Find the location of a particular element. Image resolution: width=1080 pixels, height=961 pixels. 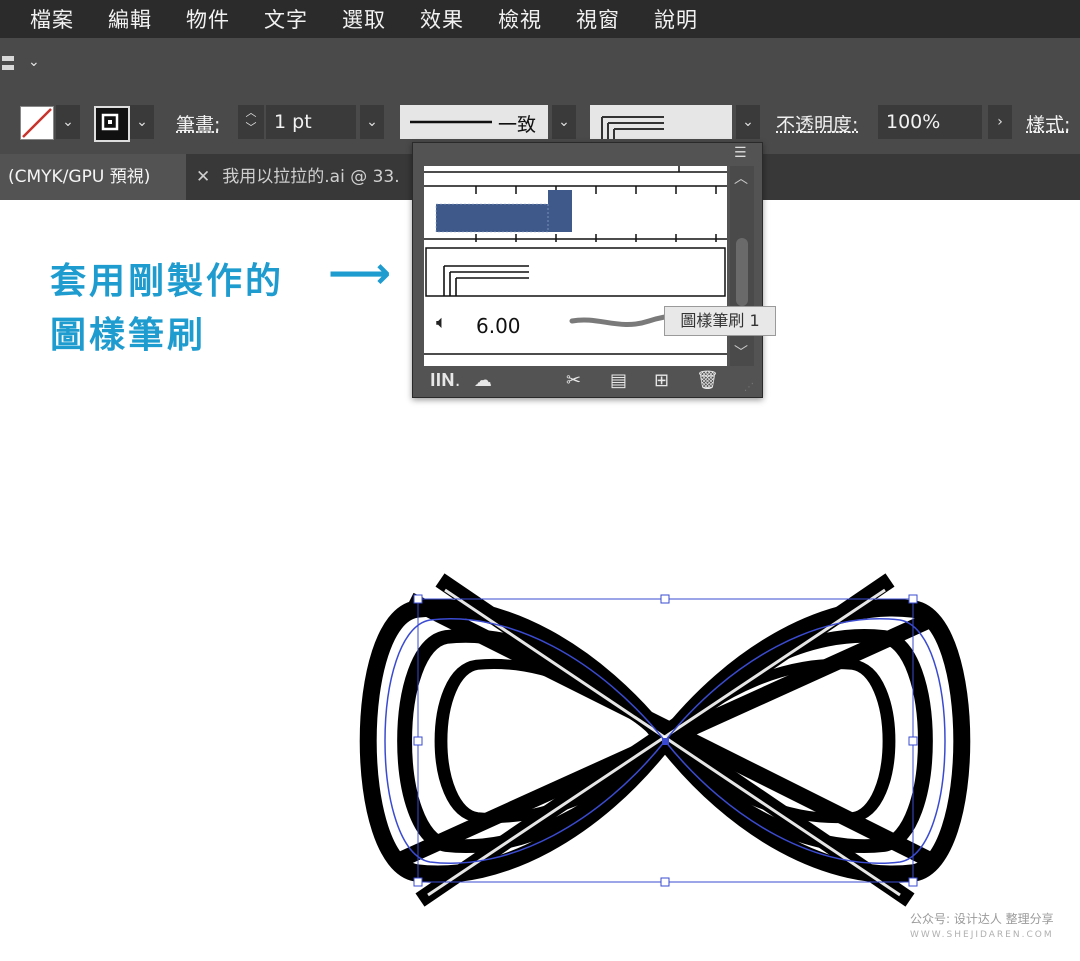

resize-grip-icon: ⋰ is located at coordinates (749, 387).